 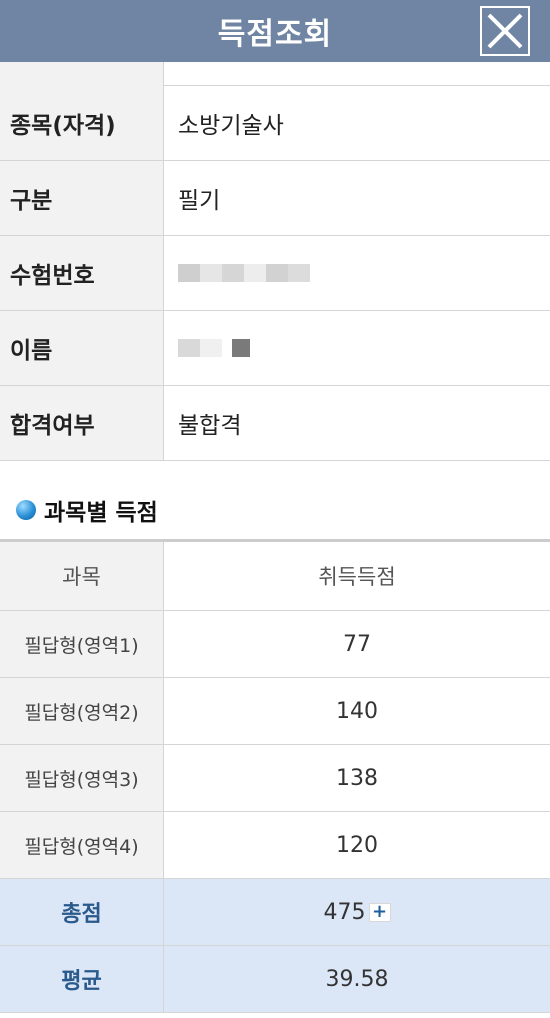 I want to click on info-label: 수험번호, so click(x=82, y=273).